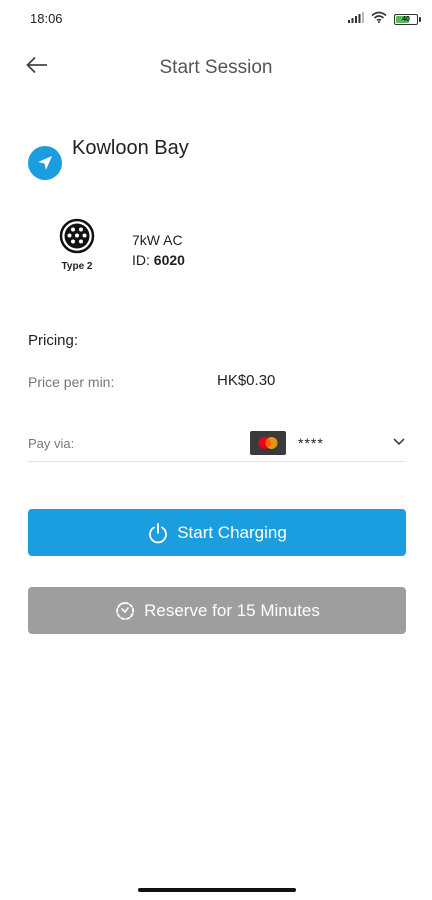  I want to click on status-bar: 18:06 40, so click(216, 18).